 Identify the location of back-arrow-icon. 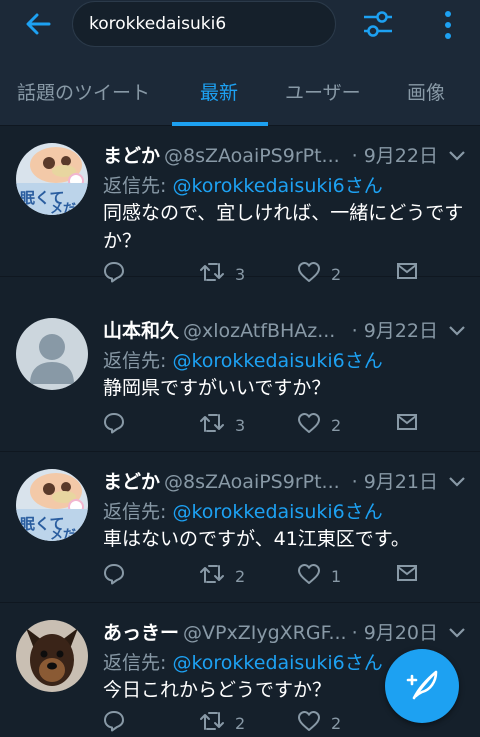
(38, 24).